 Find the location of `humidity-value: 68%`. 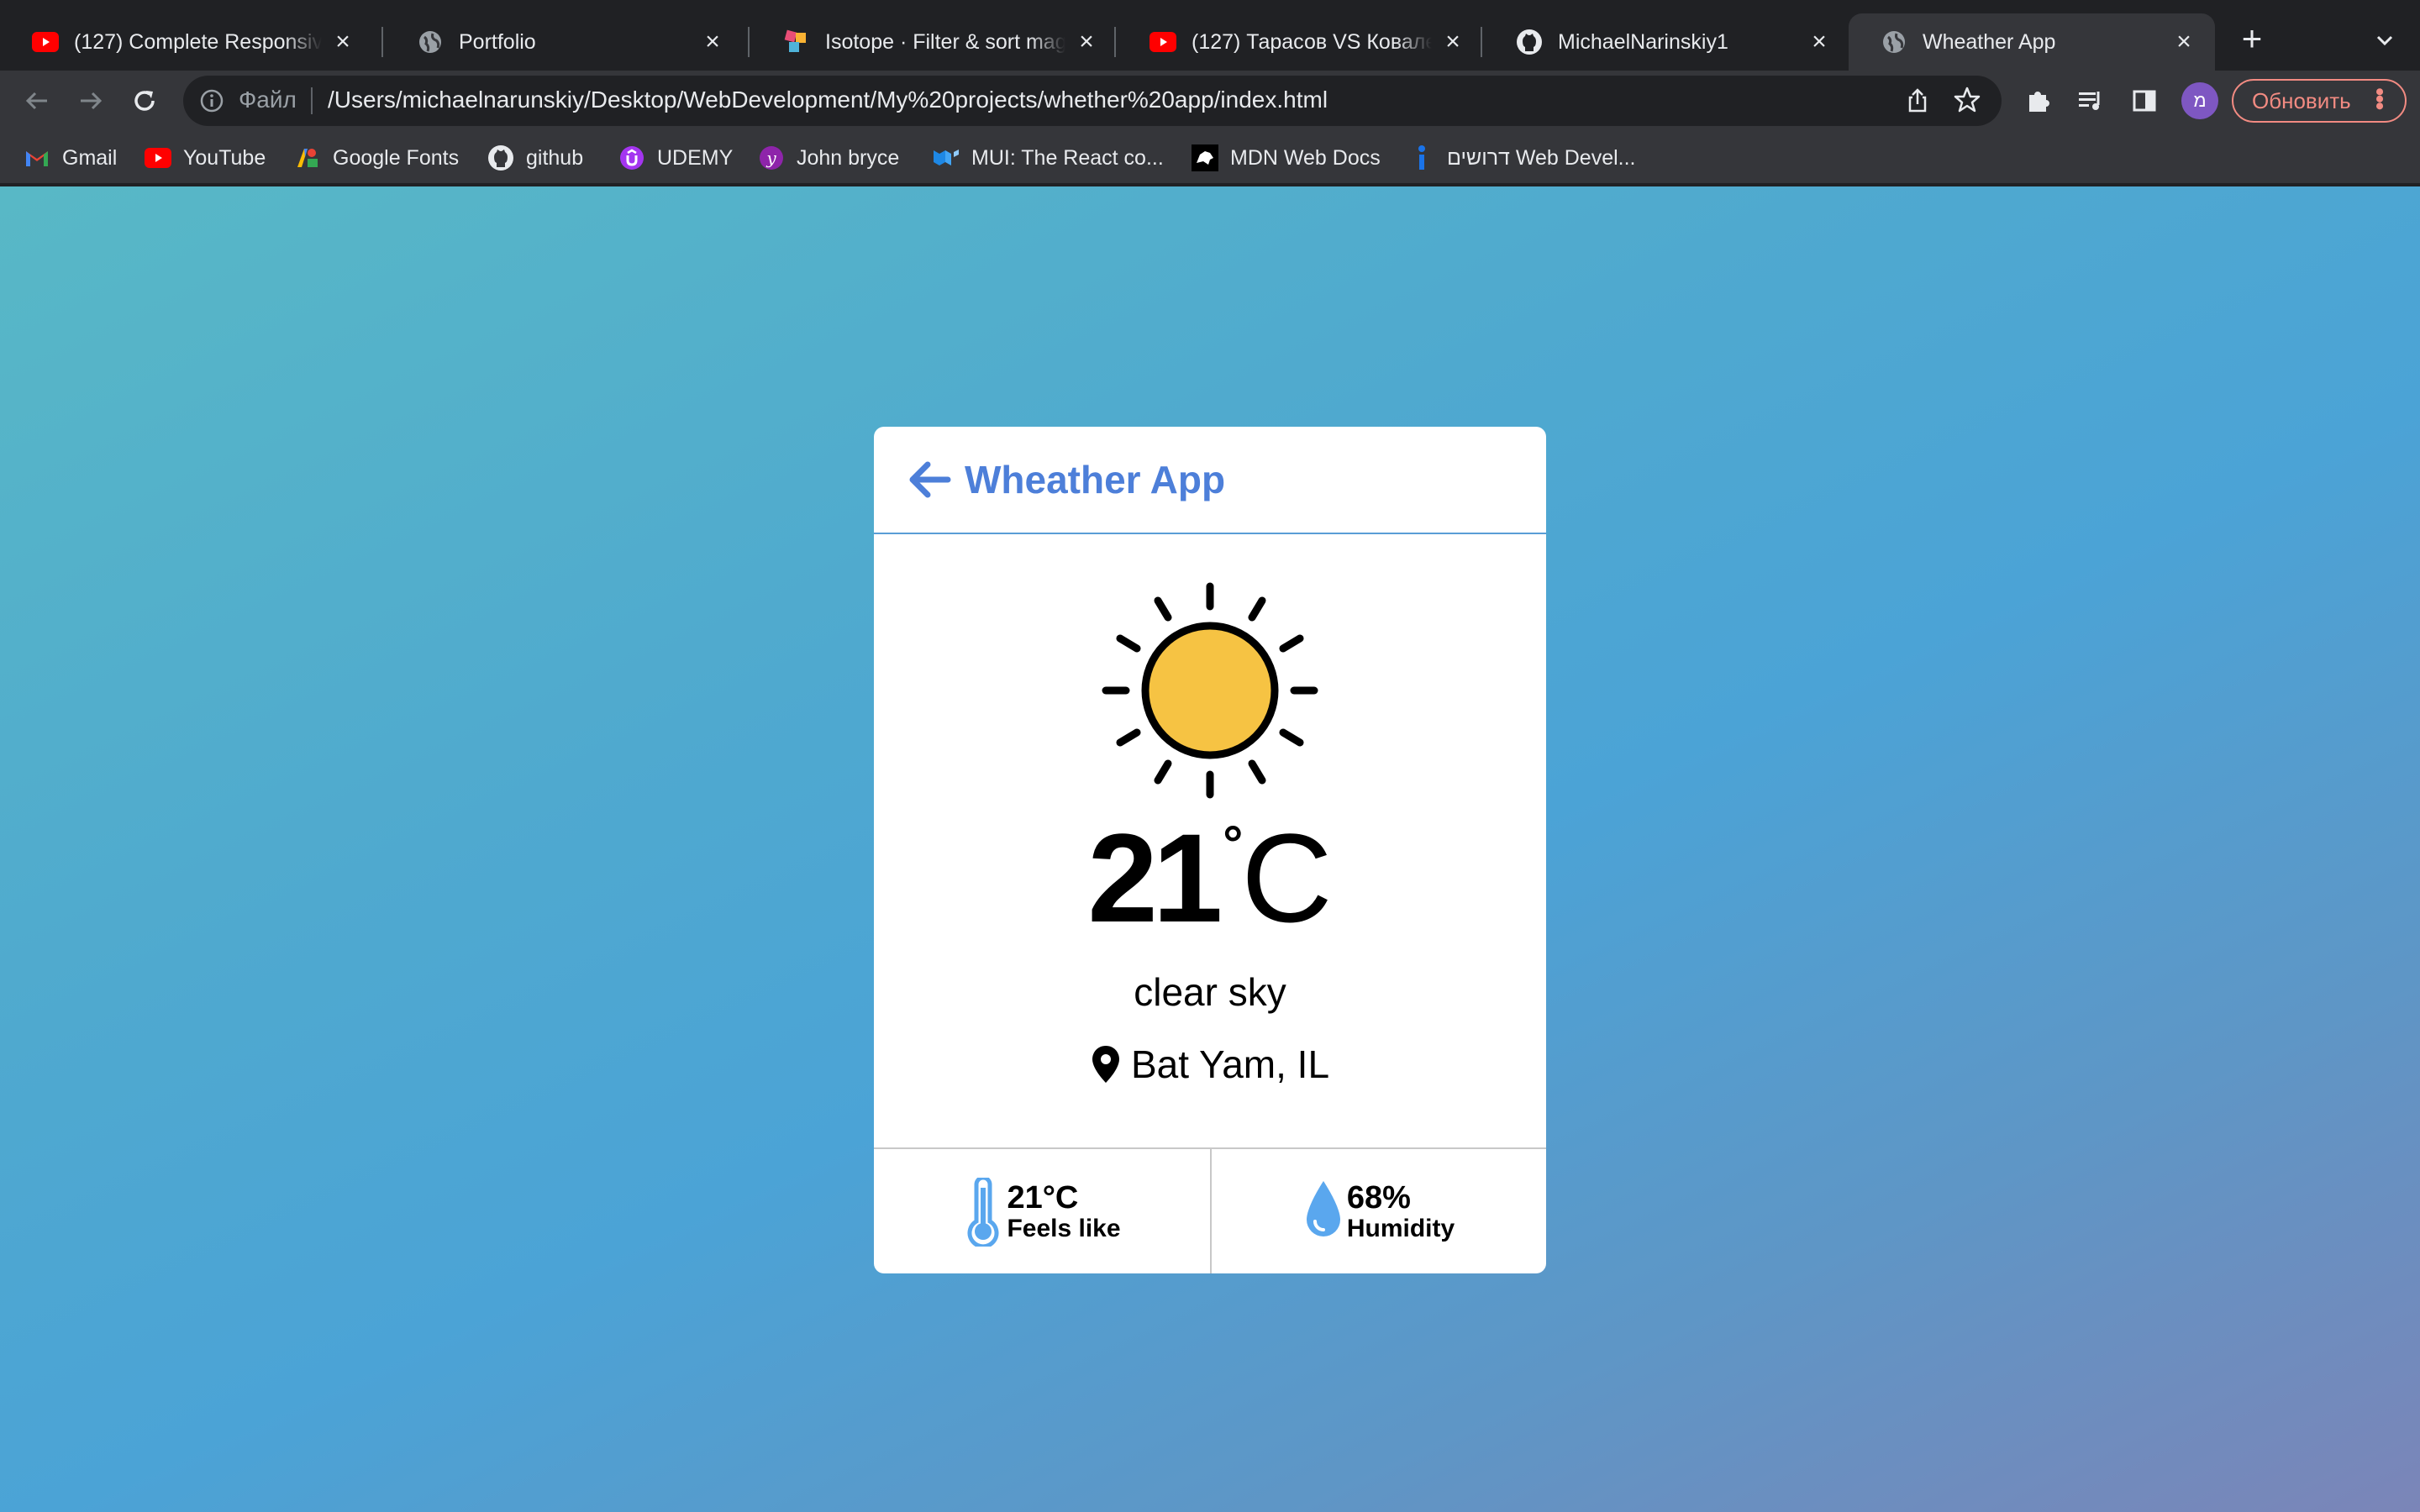

humidity-value: 68% is located at coordinates (1378, 1198).